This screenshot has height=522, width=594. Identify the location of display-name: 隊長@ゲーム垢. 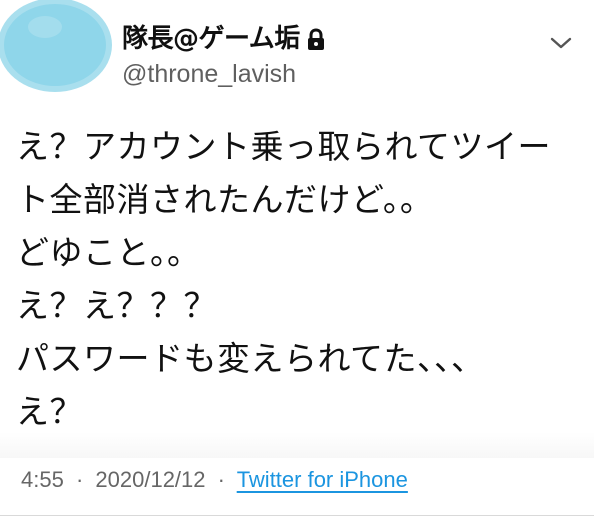
(211, 39).